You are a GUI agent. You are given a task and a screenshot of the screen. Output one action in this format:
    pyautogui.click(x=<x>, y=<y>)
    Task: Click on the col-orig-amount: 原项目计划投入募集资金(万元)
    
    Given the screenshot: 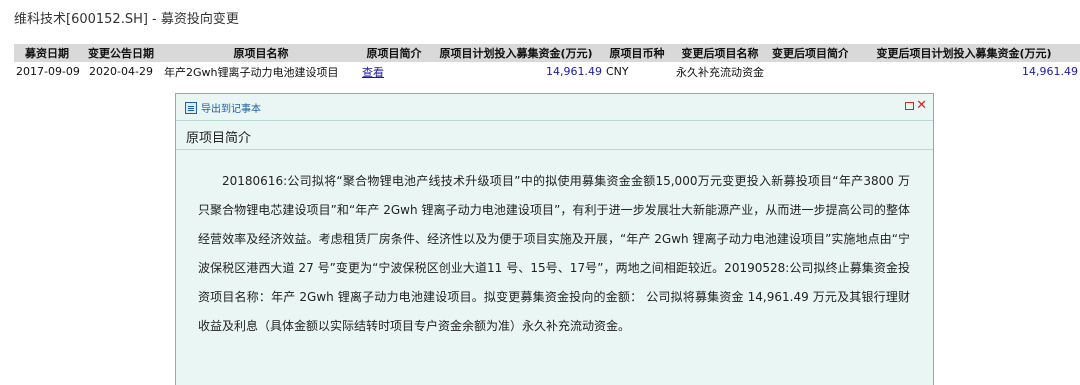 What is the action you would take?
    pyautogui.click(x=516, y=53)
    